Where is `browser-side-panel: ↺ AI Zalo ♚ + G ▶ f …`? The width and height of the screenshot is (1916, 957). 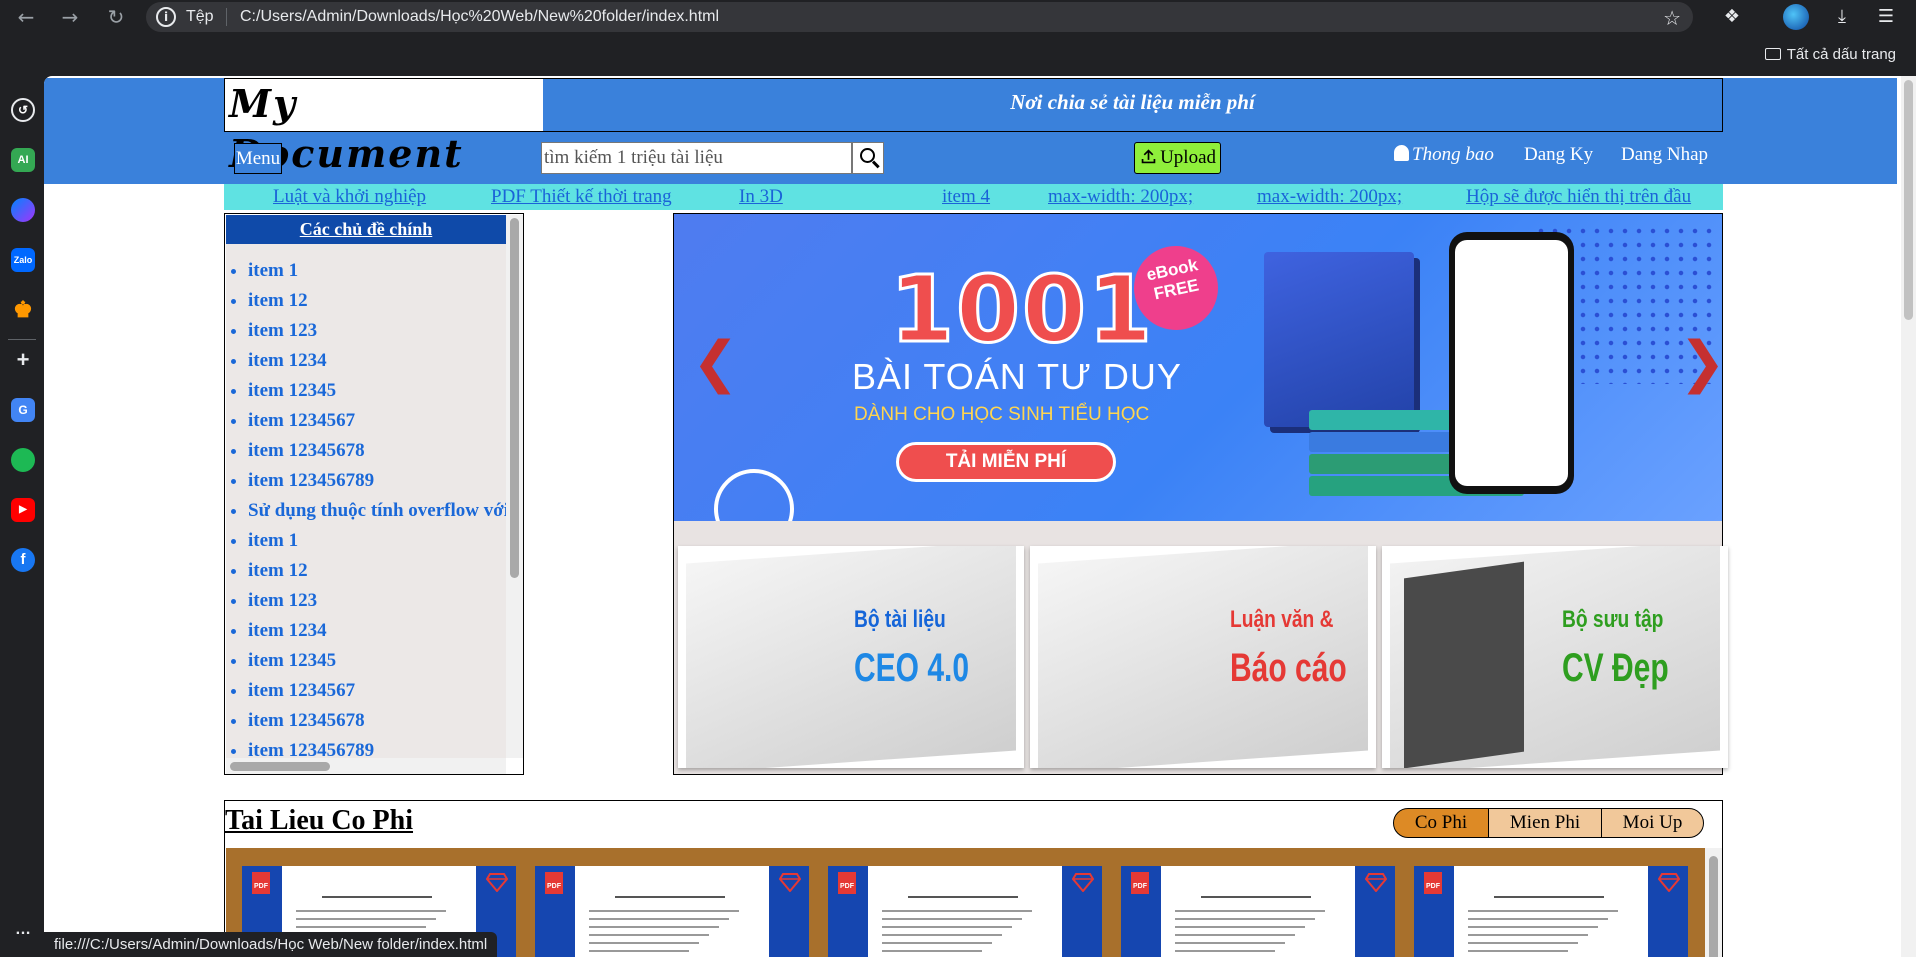 browser-side-panel: ↺ AI Zalo ♚ + G ▶ f … is located at coordinates (22, 516).